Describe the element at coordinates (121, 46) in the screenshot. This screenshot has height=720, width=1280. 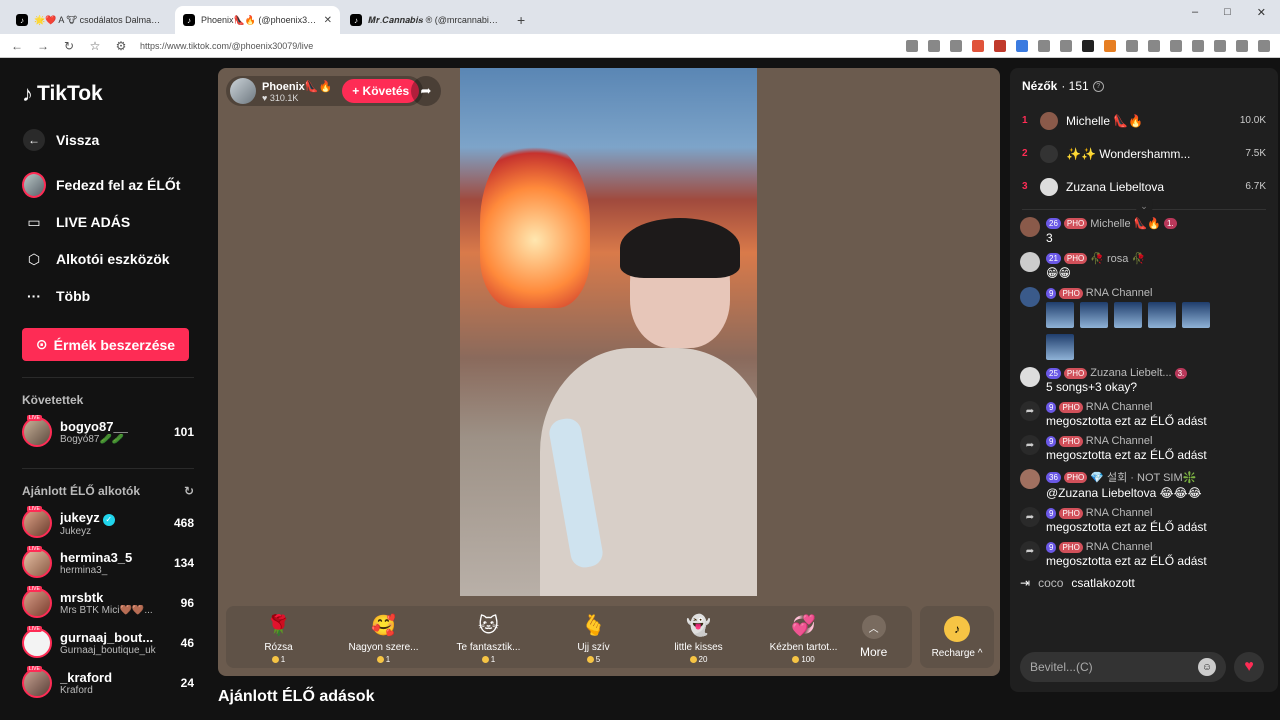
I see `site-info-icon: ⚙` at that location.